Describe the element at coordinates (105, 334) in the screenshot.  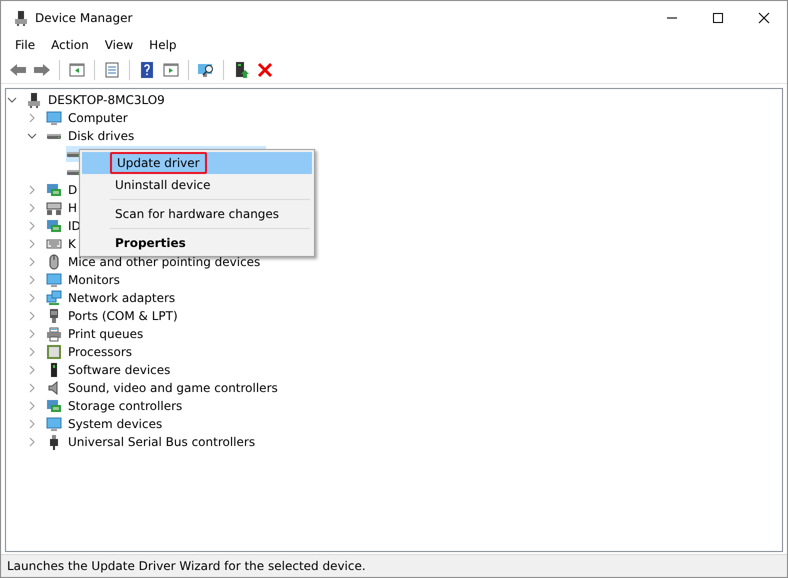
I see `tree-item: Print queues` at that location.